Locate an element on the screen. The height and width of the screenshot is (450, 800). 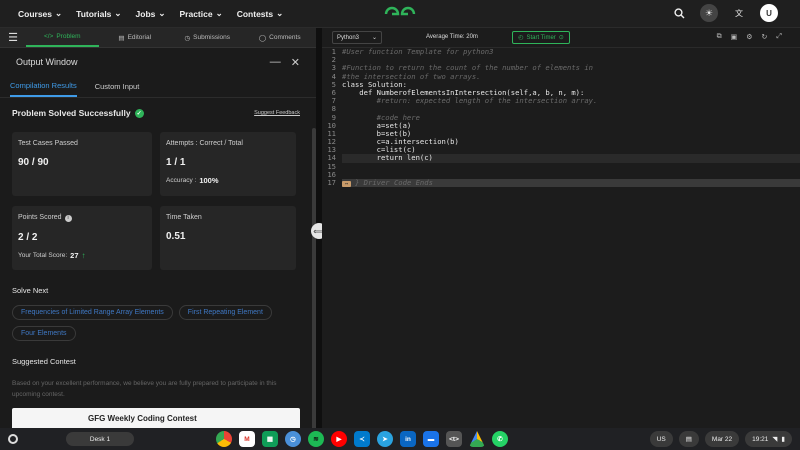
gmail-icon: M is located at coordinates (247, 439).